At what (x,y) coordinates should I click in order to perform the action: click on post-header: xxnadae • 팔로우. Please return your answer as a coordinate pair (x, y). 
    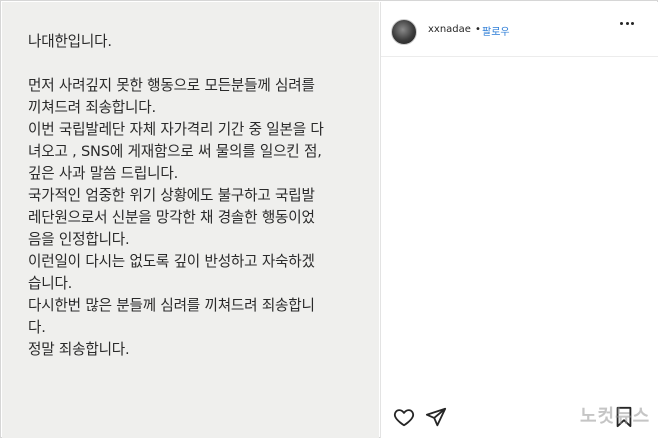
    Looking at the image, I should click on (519, 29).